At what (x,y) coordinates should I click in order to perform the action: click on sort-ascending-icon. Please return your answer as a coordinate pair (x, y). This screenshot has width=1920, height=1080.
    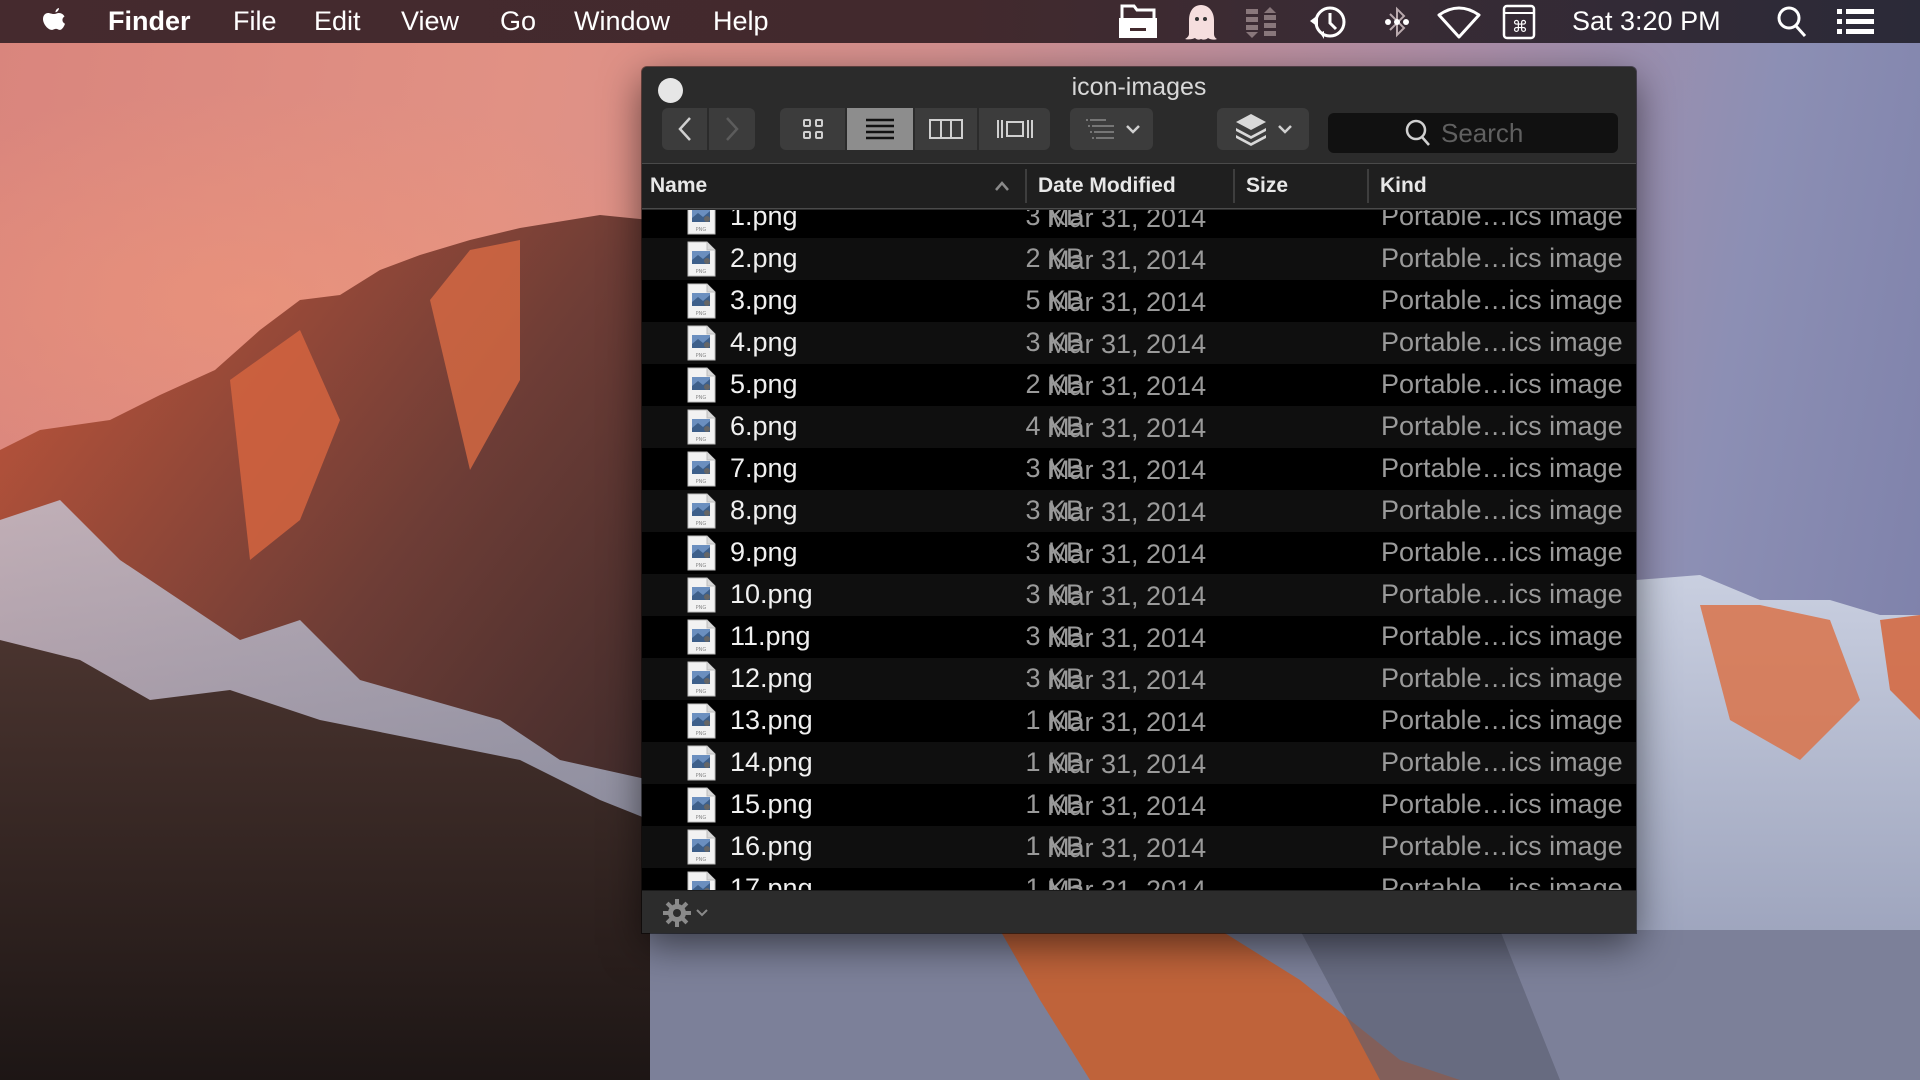
    Looking at the image, I should click on (1002, 186).